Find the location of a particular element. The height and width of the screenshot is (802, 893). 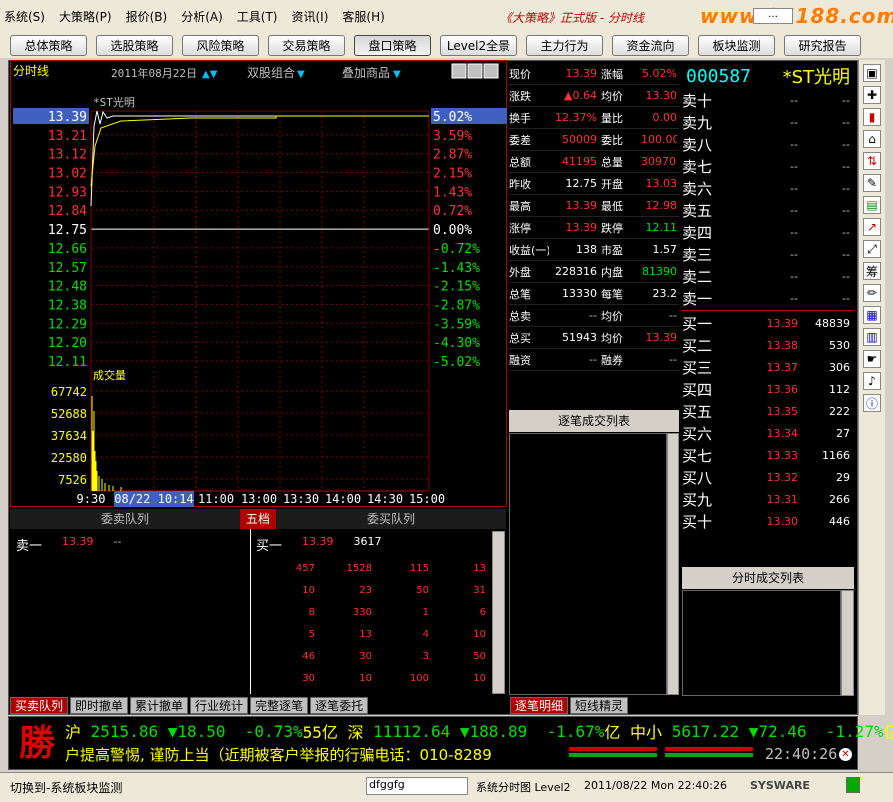

pin-icon is located at coordinates (475, 71).